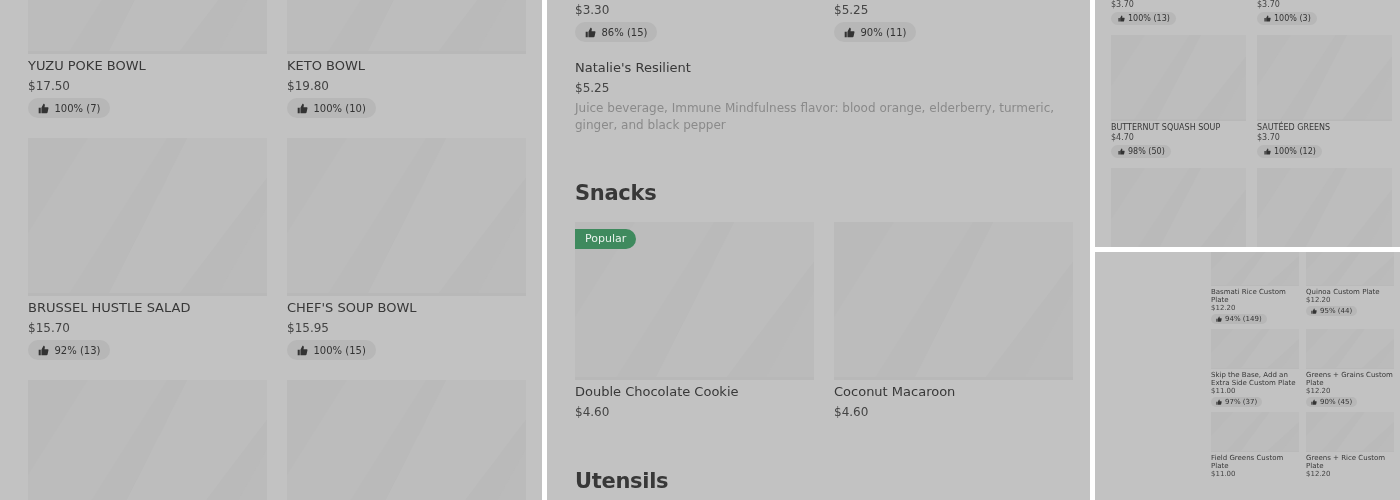 Image resolution: width=1400 pixels, height=500 pixels. Describe the element at coordinates (308, 86) in the screenshot. I see `item-price: $19.80` at that location.